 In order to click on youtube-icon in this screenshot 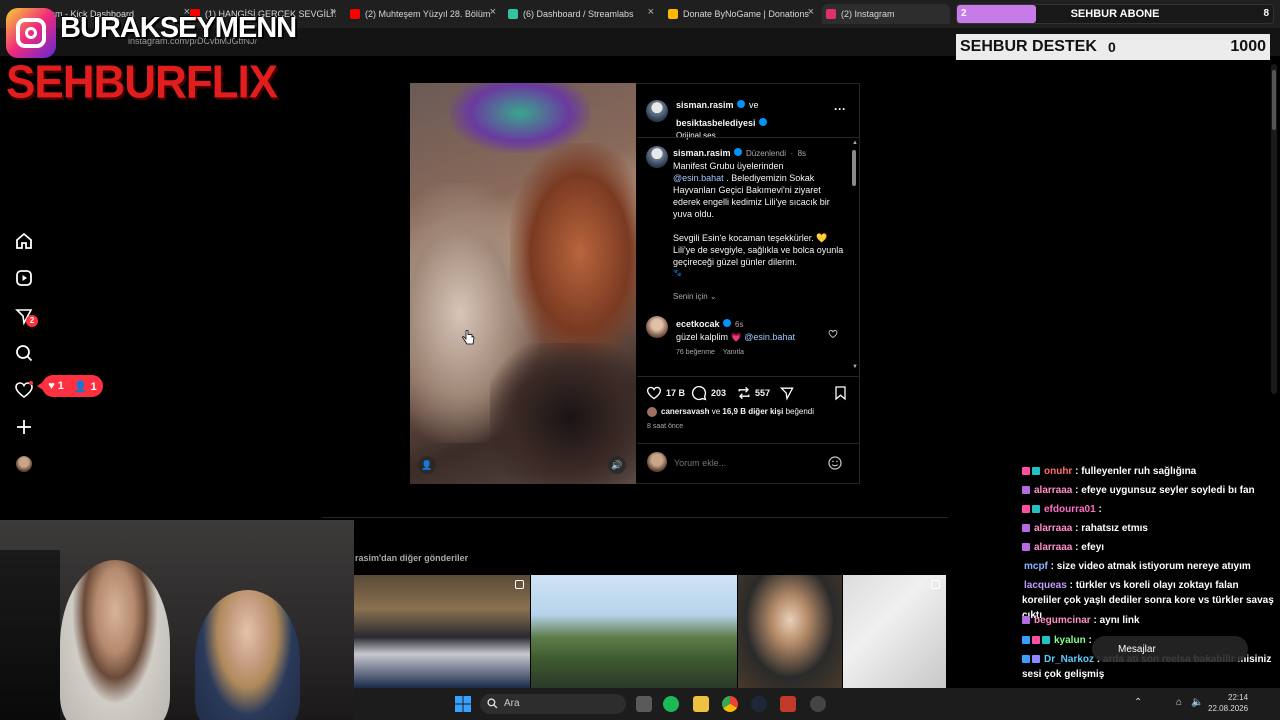, I will do `click(355, 14)`.